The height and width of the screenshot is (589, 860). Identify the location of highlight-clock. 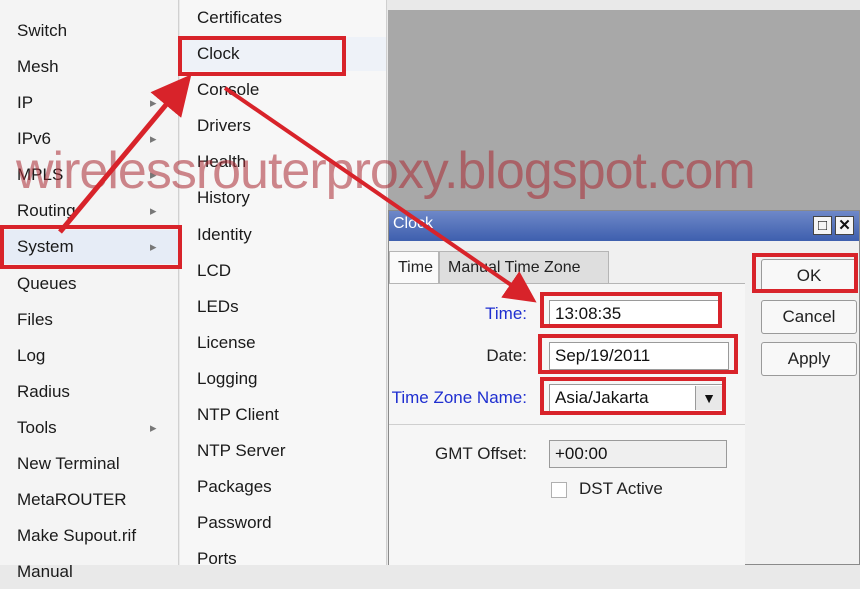
(262, 56).